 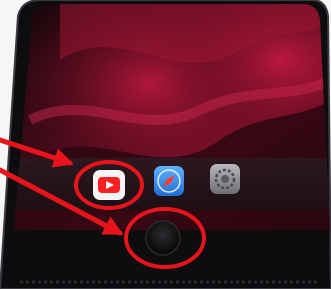 I want to click on dock-app-safari, so click(x=169, y=181).